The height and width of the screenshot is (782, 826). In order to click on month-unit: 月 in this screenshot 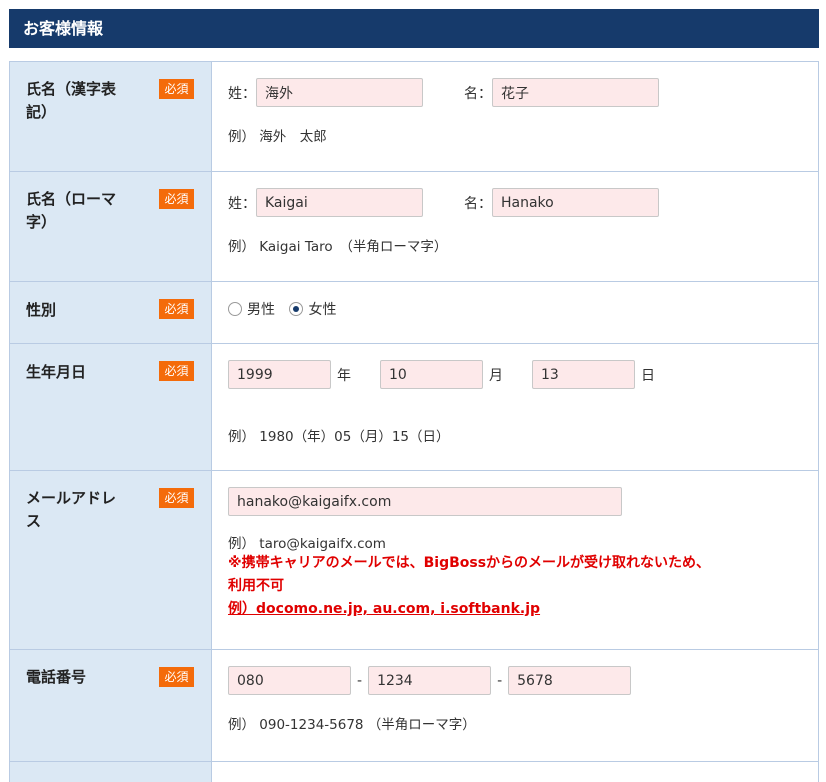, I will do `click(496, 375)`.